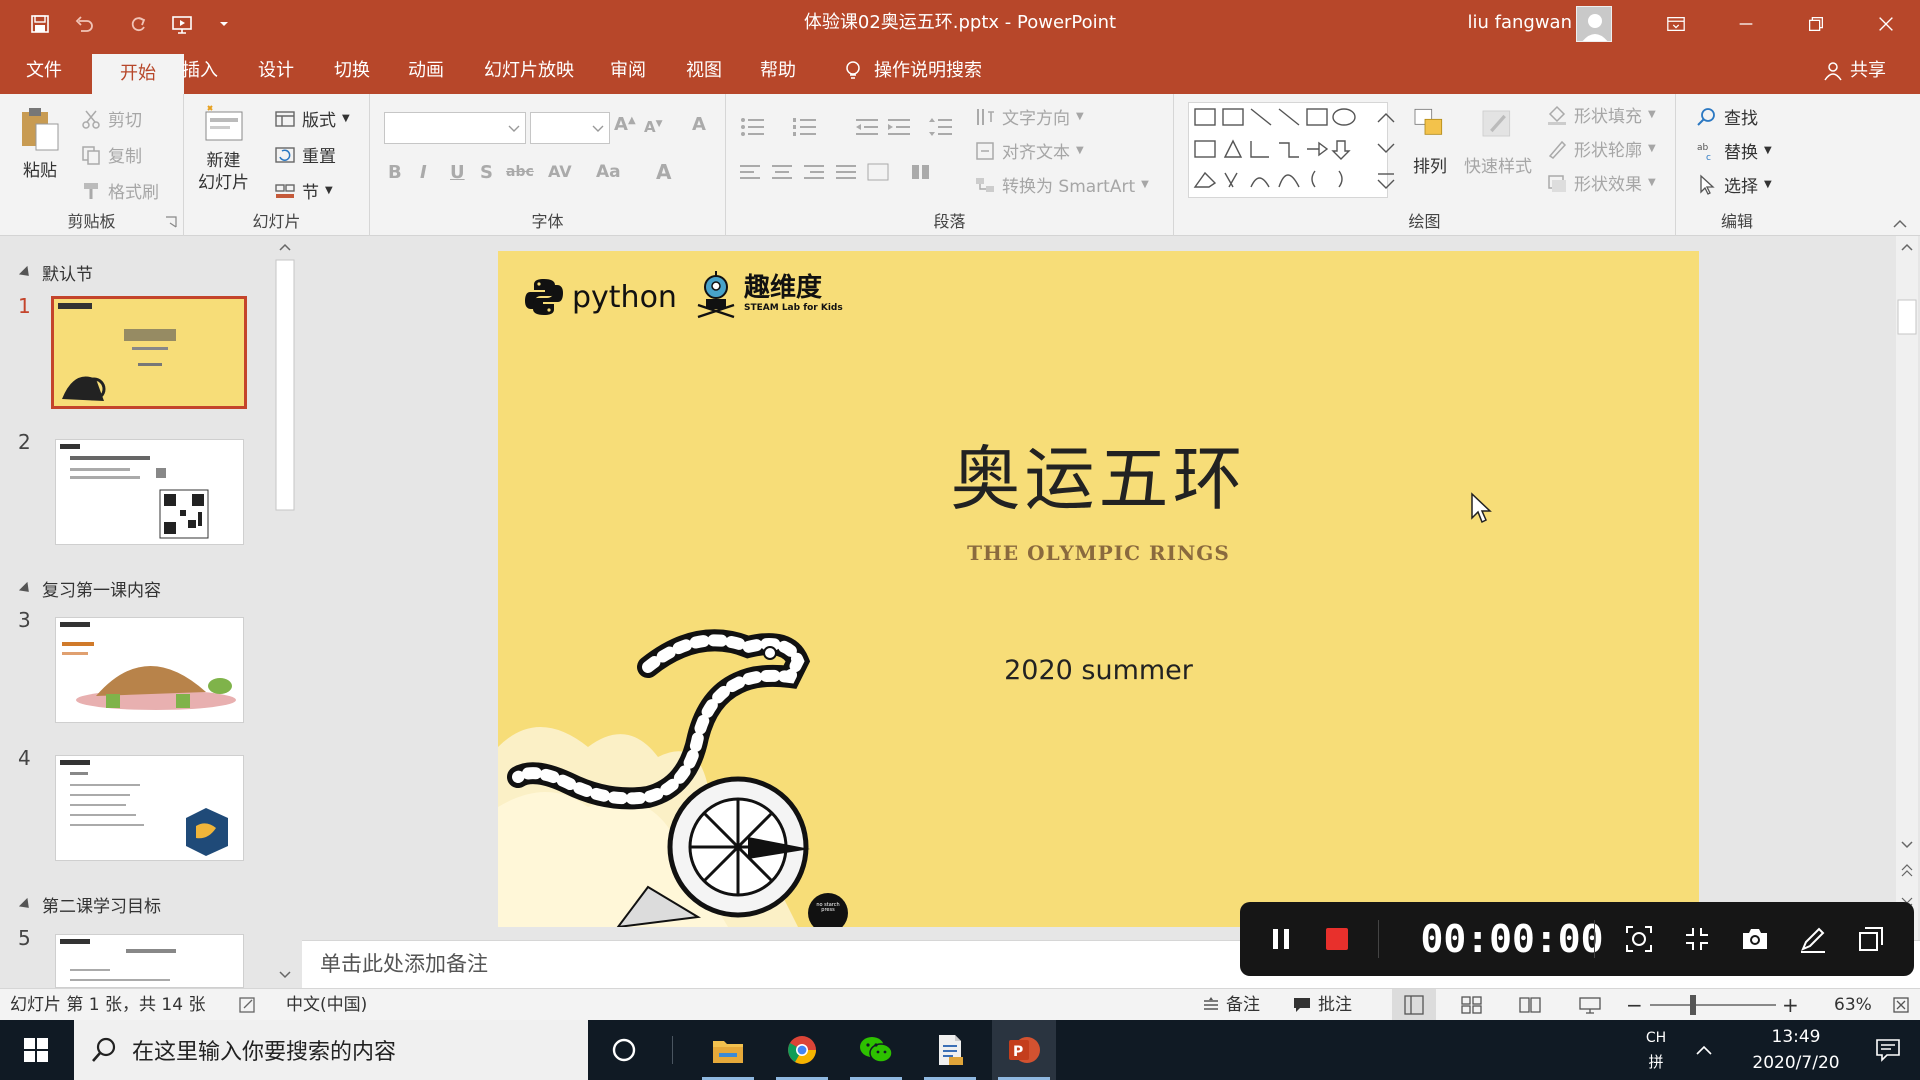  What do you see at coordinates (1901, 1005) in the screenshot?
I see `fit-to-window-icon` at bounding box center [1901, 1005].